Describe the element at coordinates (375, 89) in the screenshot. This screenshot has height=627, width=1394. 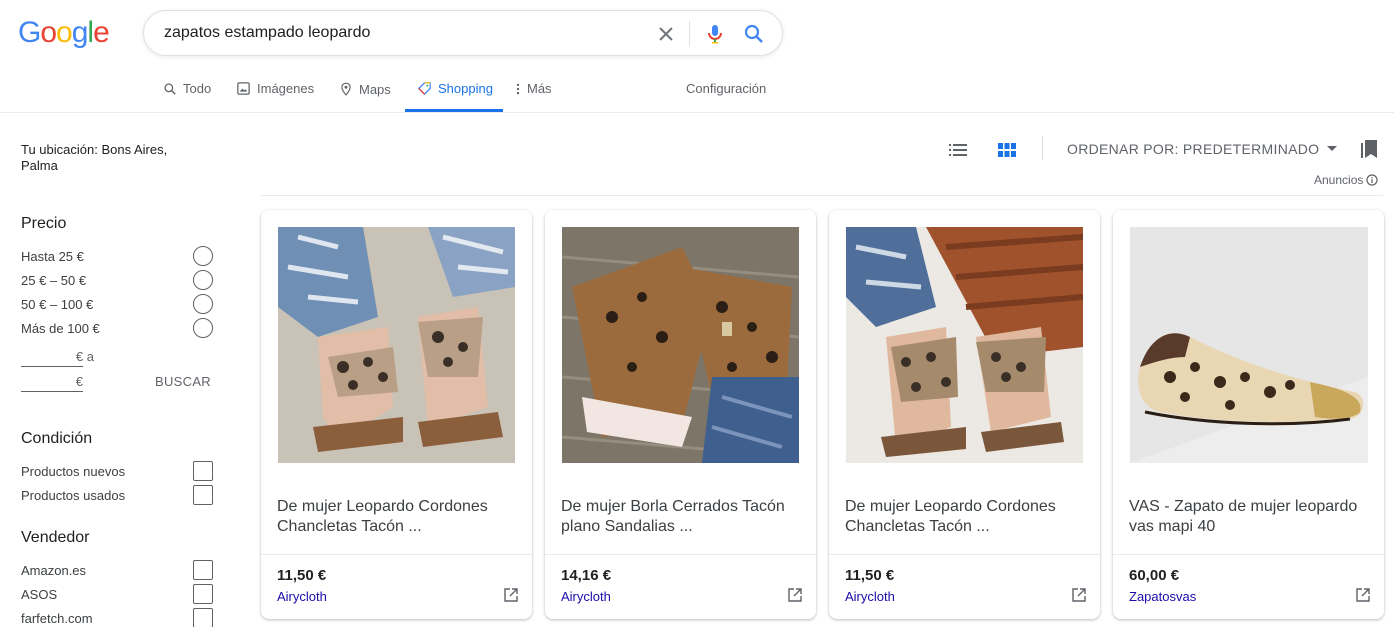
I see `tab-label: Maps` at that location.